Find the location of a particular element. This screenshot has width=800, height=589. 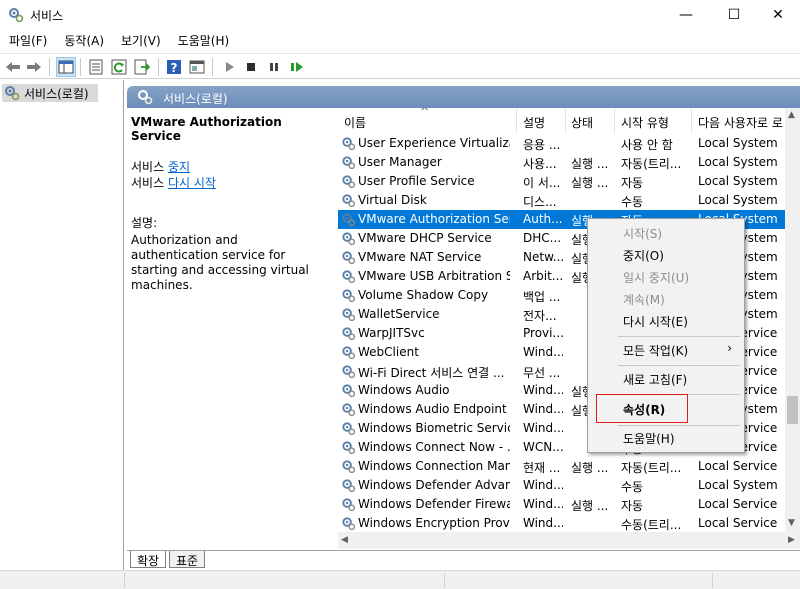

back-arrow-icon is located at coordinates (13, 67).